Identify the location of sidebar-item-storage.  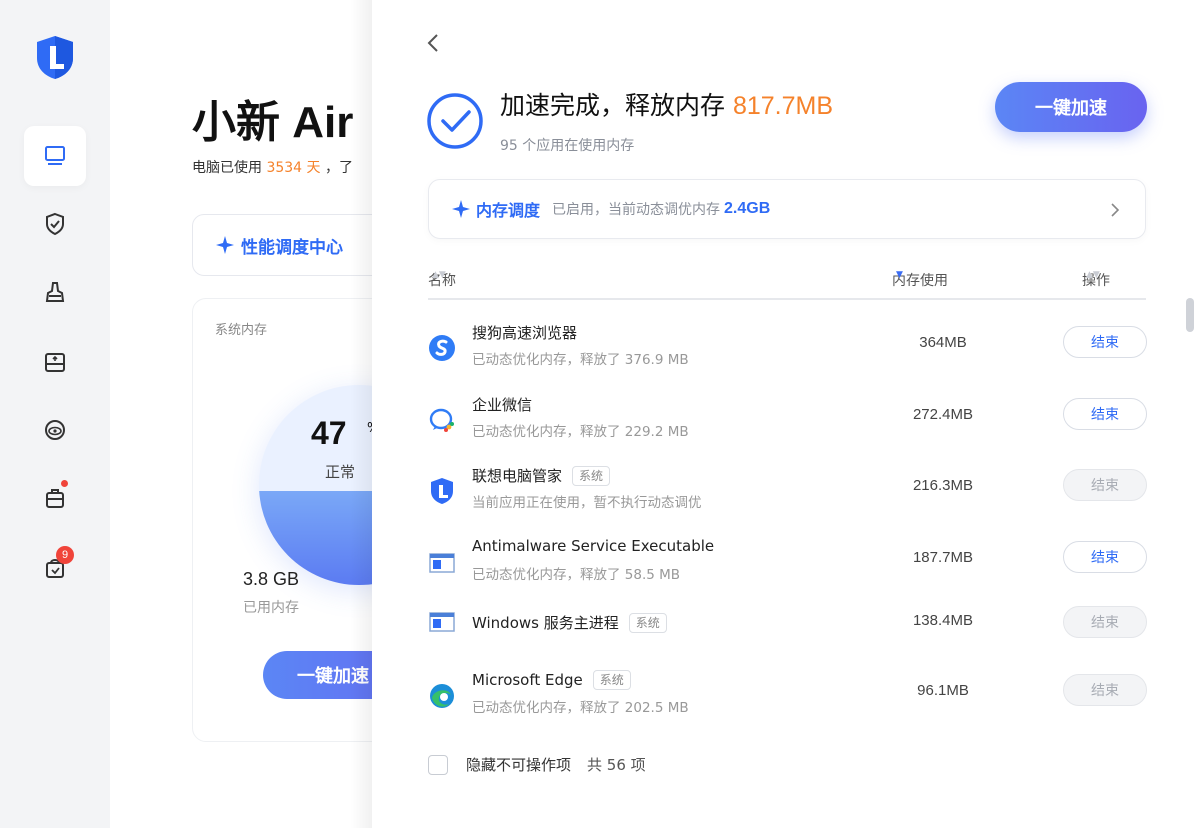
(55, 362).